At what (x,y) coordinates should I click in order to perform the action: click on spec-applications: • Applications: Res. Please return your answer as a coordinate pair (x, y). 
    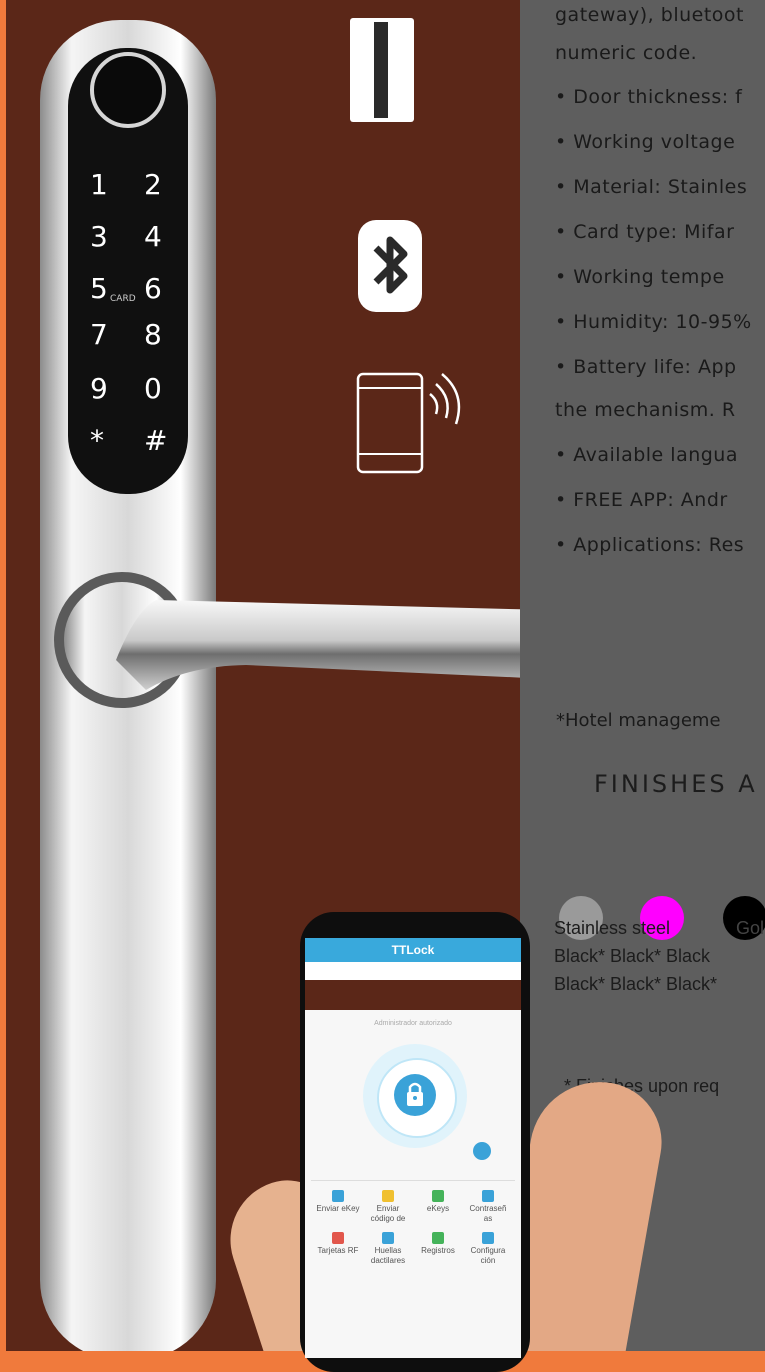
    Looking at the image, I should click on (650, 545).